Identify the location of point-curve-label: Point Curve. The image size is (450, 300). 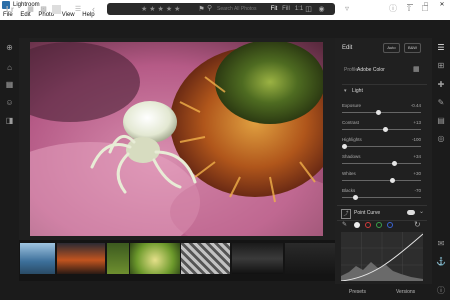
(367, 213).